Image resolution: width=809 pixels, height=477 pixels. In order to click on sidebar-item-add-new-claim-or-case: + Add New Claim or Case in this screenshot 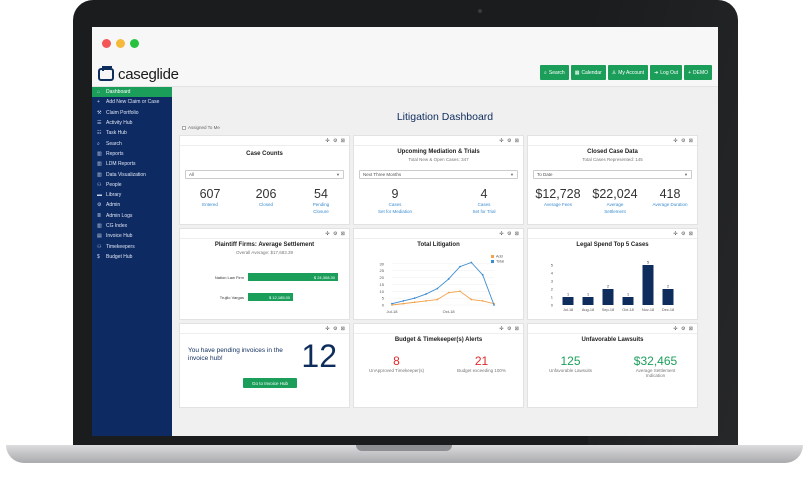, I will do `click(132, 102)`.